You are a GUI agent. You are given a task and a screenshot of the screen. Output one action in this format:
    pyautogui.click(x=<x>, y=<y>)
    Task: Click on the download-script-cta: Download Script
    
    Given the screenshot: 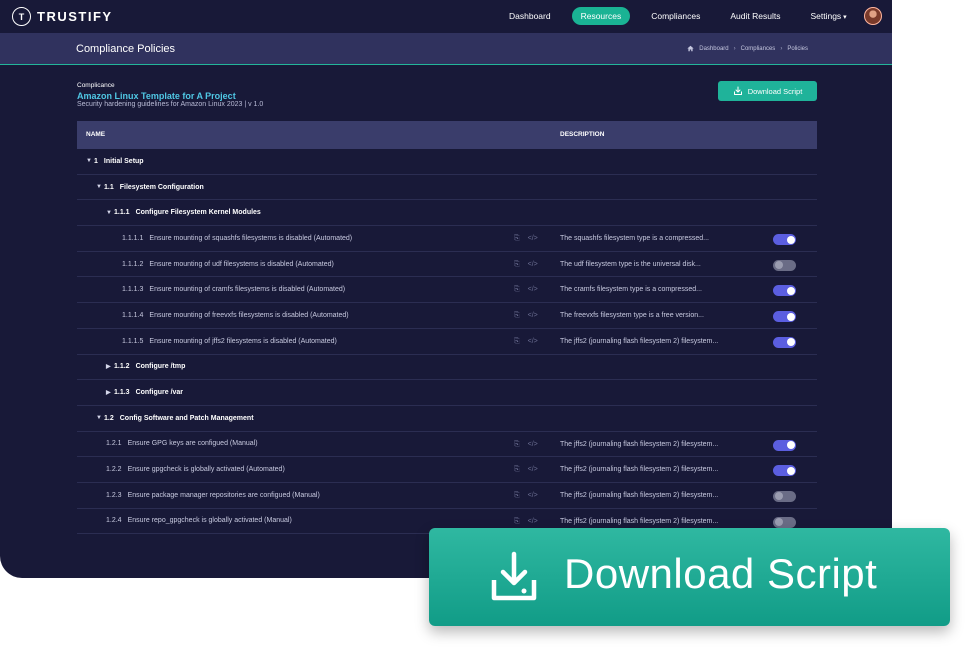 What is the action you would take?
    pyautogui.click(x=689, y=577)
    